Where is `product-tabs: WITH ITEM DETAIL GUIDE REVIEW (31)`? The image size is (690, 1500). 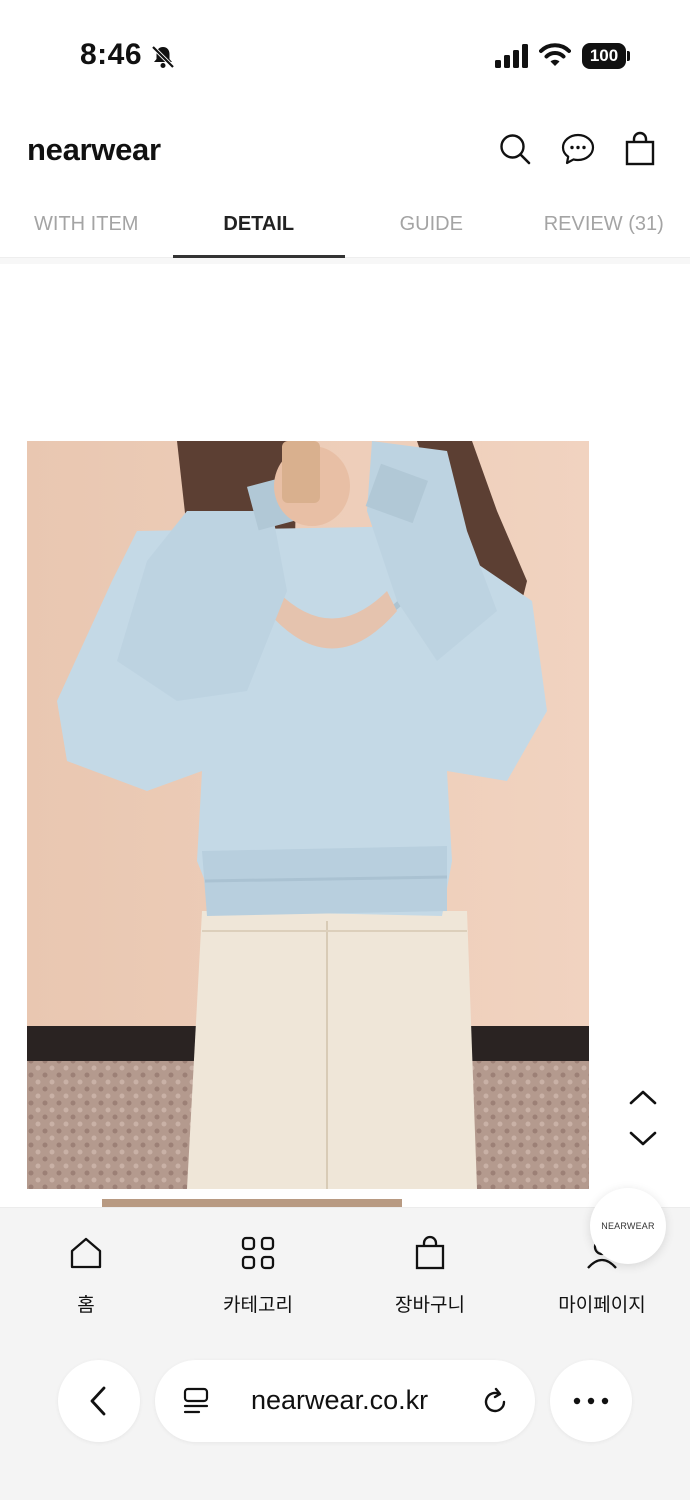 product-tabs: WITH ITEM DETAIL GUIDE REVIEW (31) is located at coordinates (345, 227).